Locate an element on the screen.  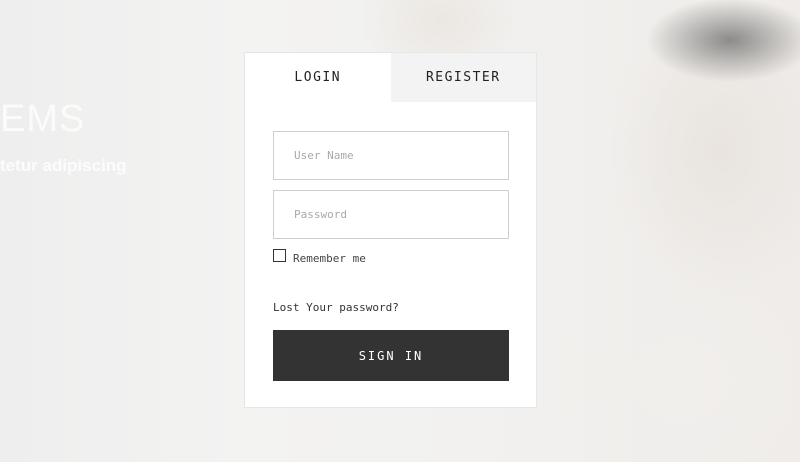
hero-subheading: tetur adipiscing is located at coordinates (63, 165).